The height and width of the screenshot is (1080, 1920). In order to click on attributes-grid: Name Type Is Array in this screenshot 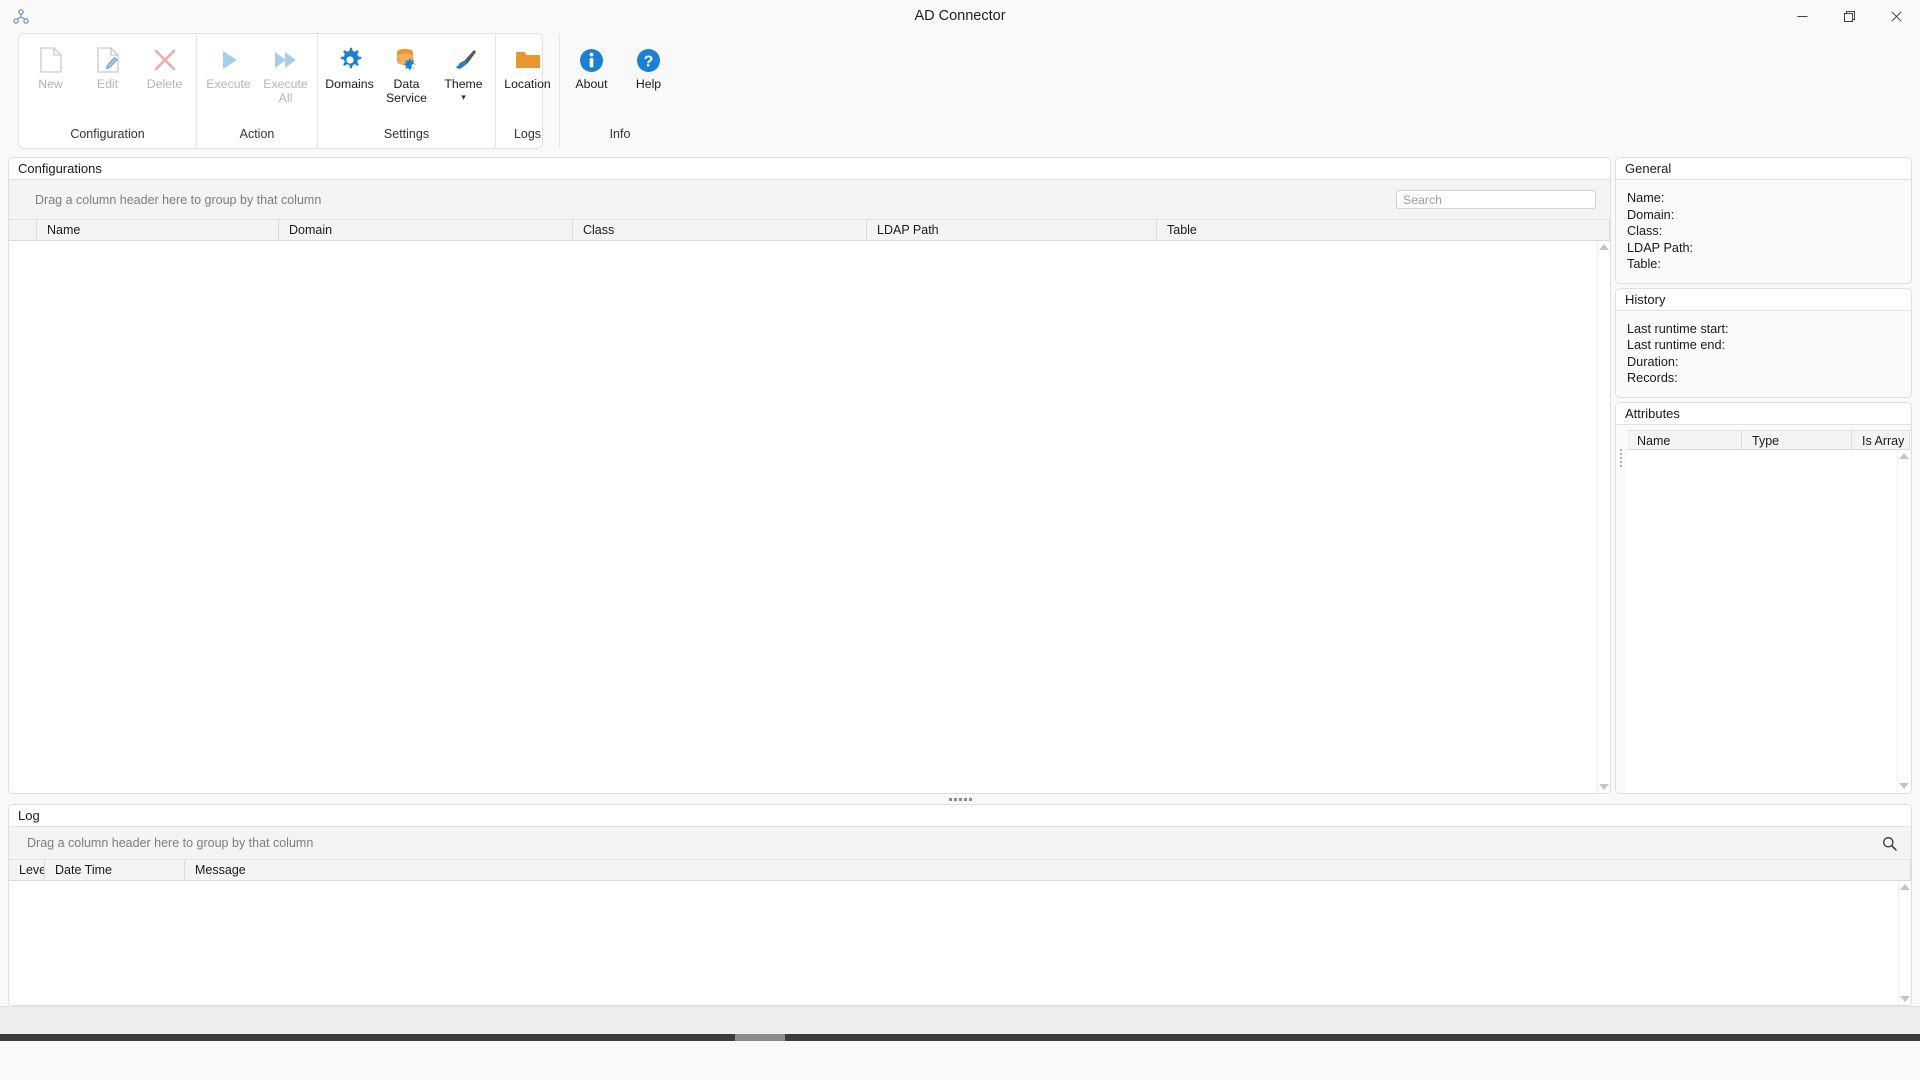, I will do `click(1768, 610)`.